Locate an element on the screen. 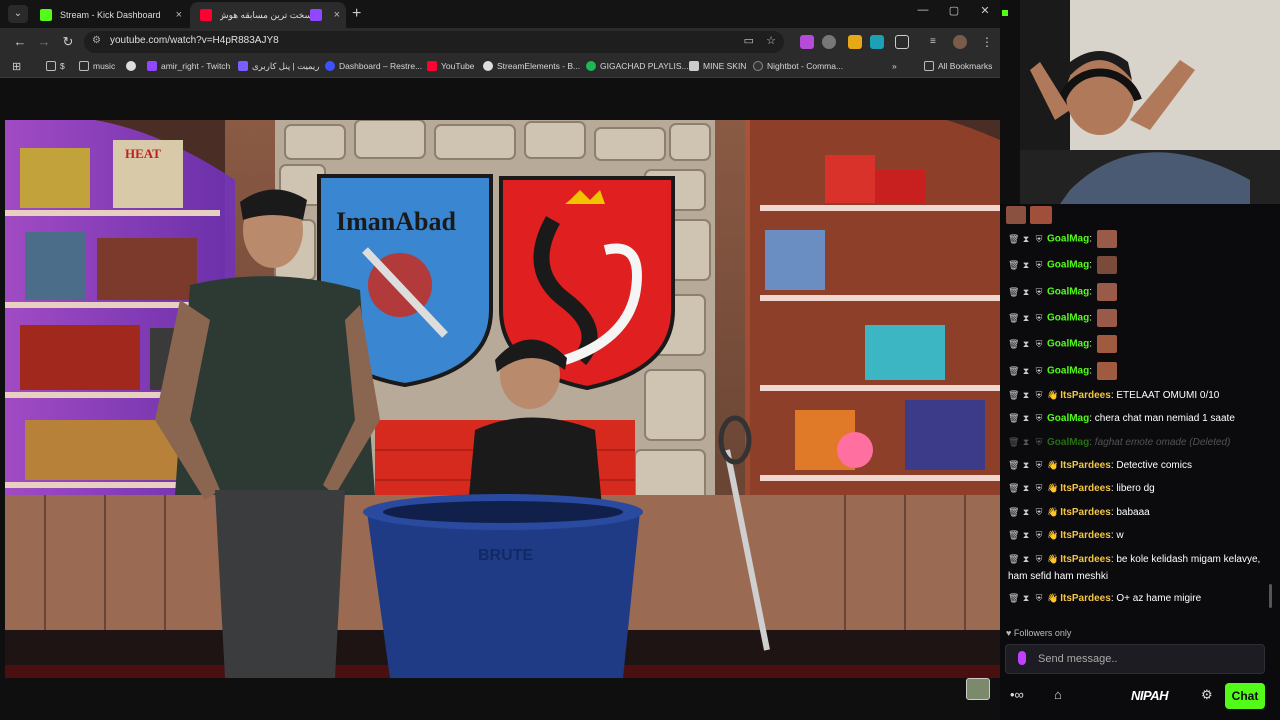 The height and width of the screenshot is (720, 1280). back-icon: ← is located at coordinates (20, 42).